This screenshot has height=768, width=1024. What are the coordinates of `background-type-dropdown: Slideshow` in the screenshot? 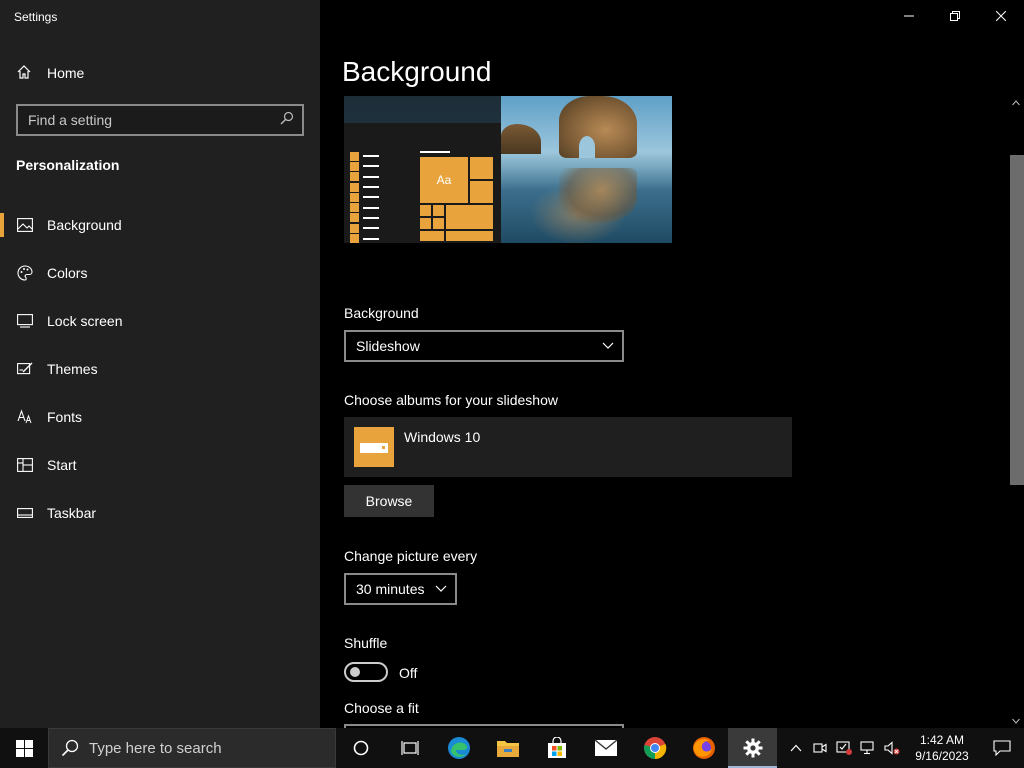 It's located at (484, 346).